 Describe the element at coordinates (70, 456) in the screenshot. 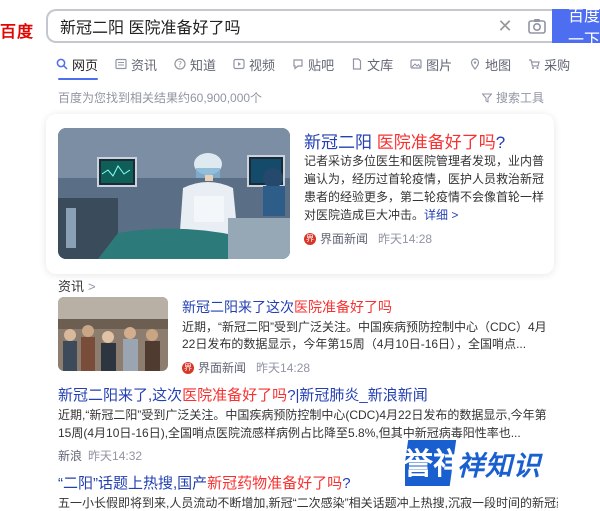

I see `source-name: 新浪` at that location.